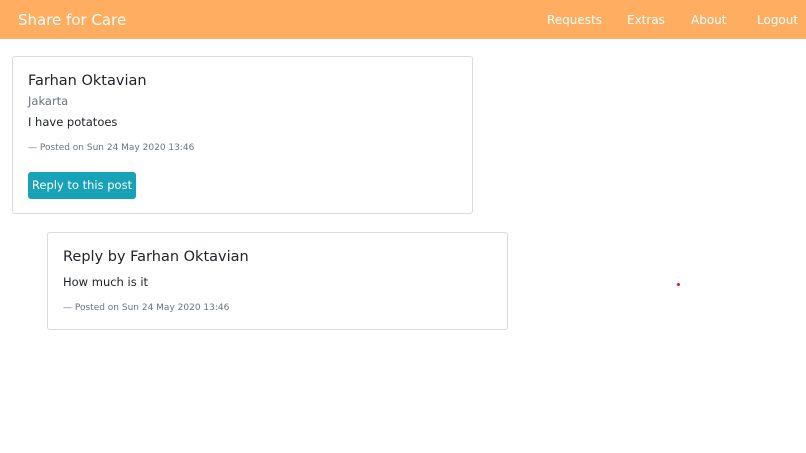 The image size is (806, 453). I want to click on nav-link-about: About, so click(708, 20).